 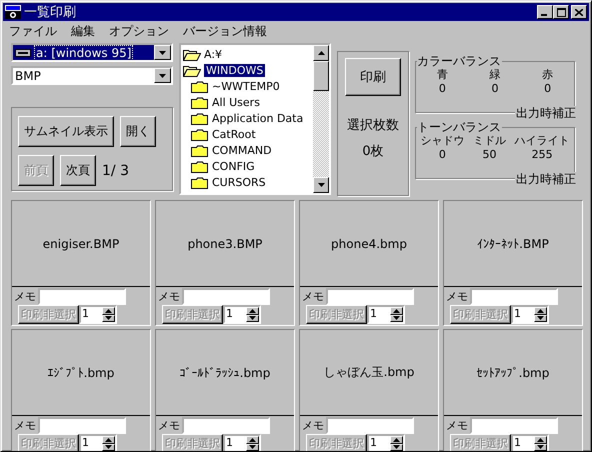 I want to click on folder-item: CatRoot, so click(x=224, y=134).